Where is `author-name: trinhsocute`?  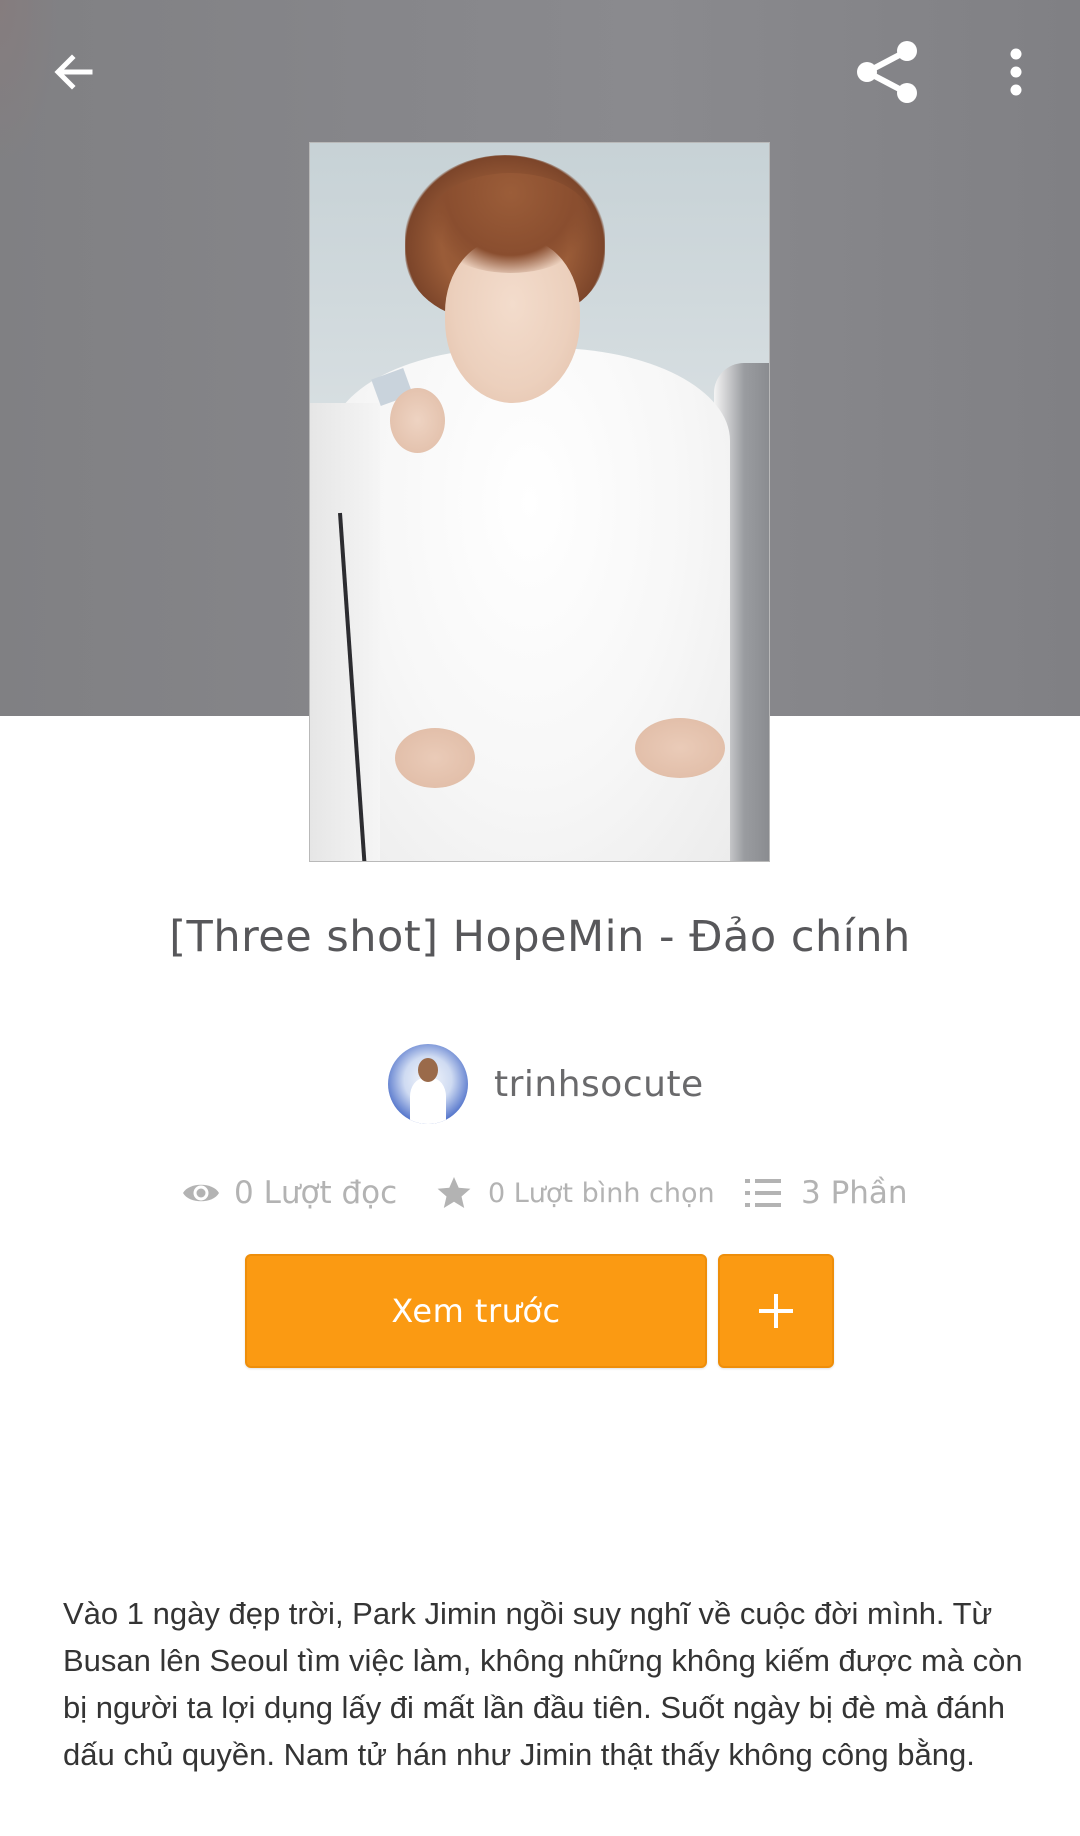
author-name: trinhsocute is located at coordinates (599, 1084).